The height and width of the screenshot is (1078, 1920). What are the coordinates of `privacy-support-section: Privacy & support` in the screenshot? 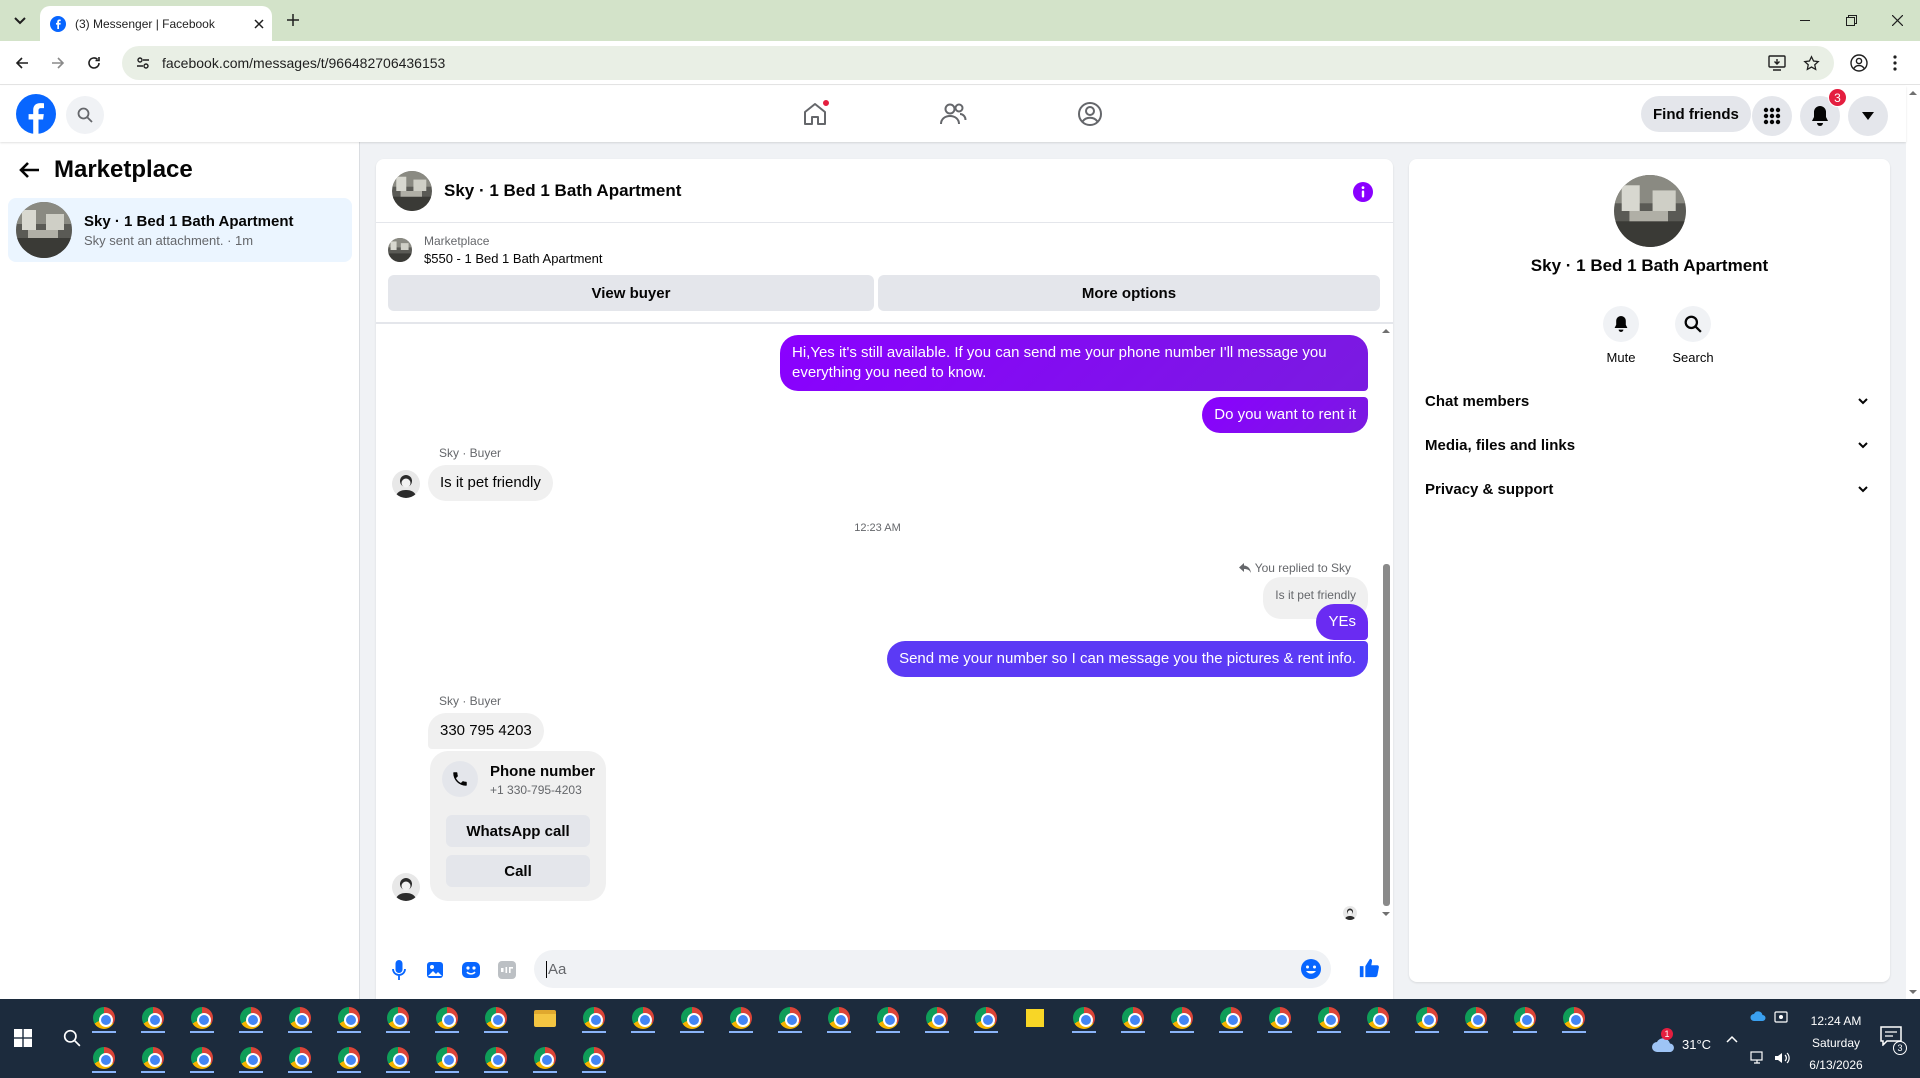 It's located at (1649, 489).